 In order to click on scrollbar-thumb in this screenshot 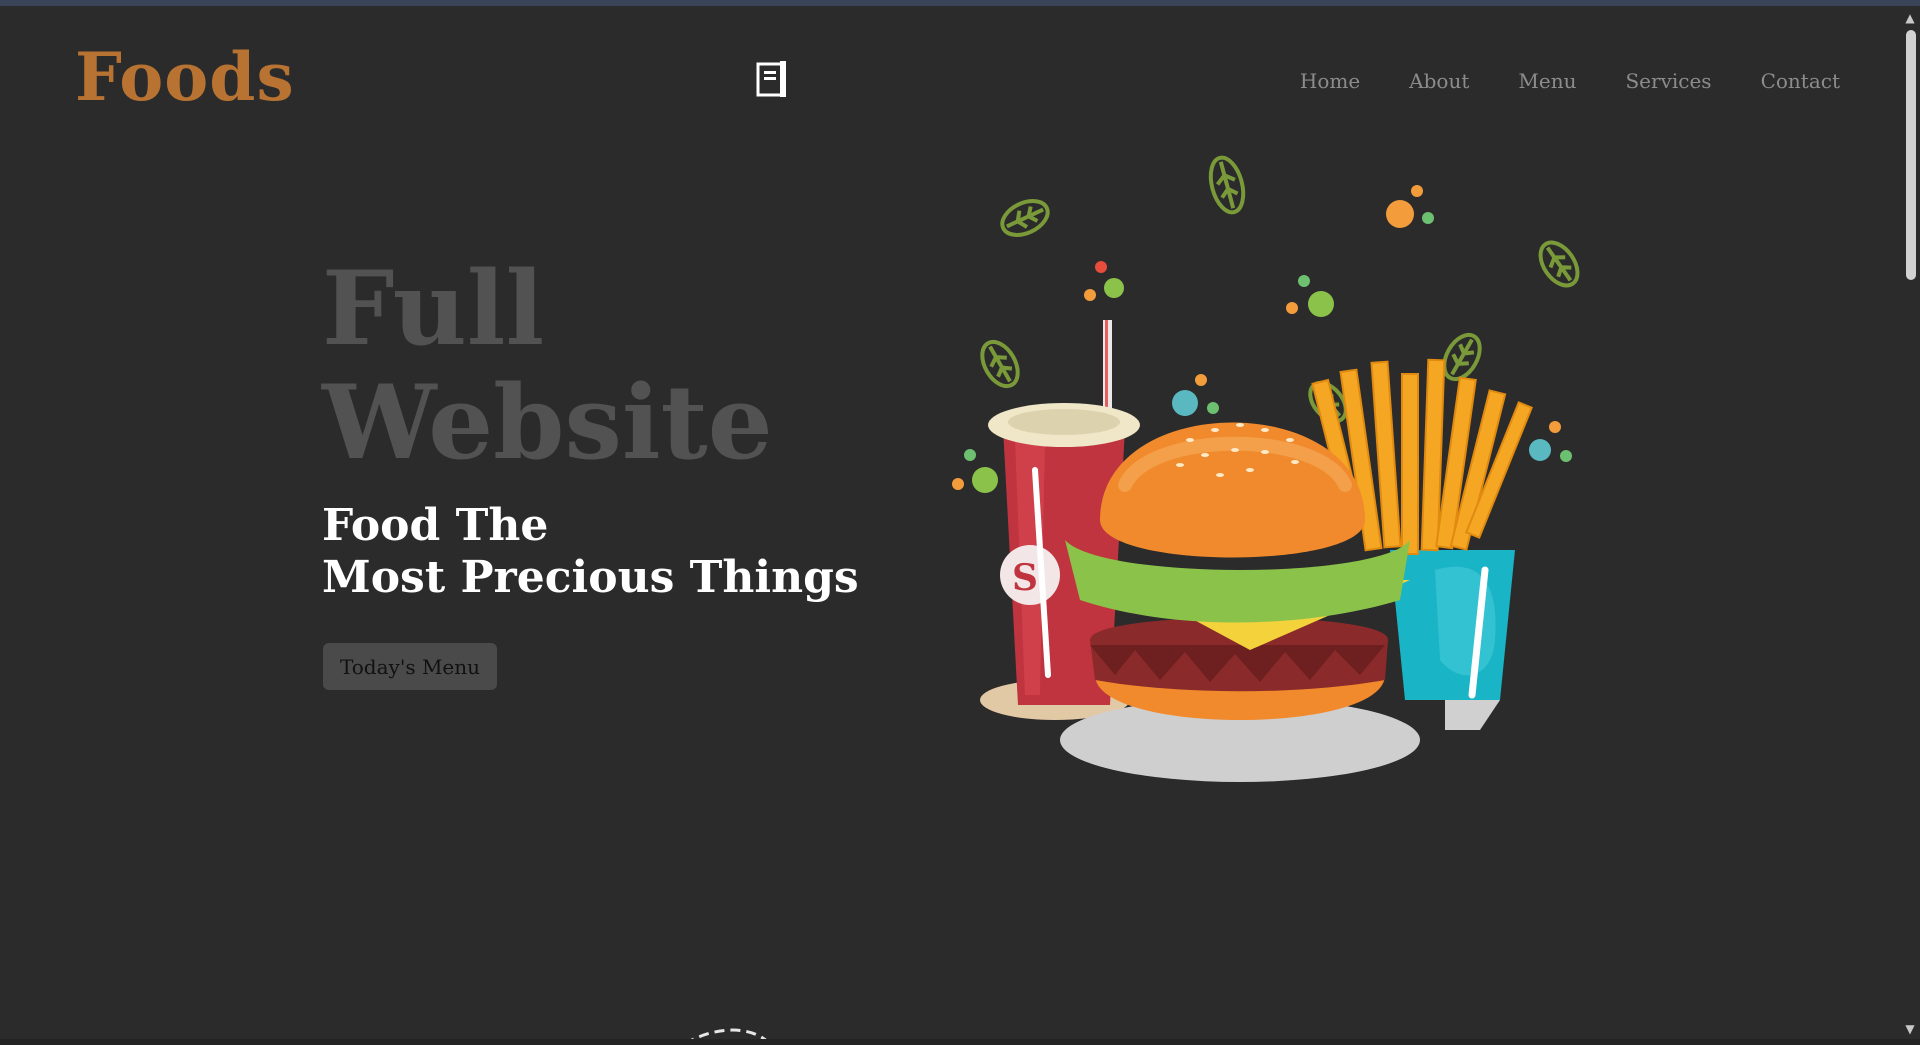, I will do `click(1911, 155)`.